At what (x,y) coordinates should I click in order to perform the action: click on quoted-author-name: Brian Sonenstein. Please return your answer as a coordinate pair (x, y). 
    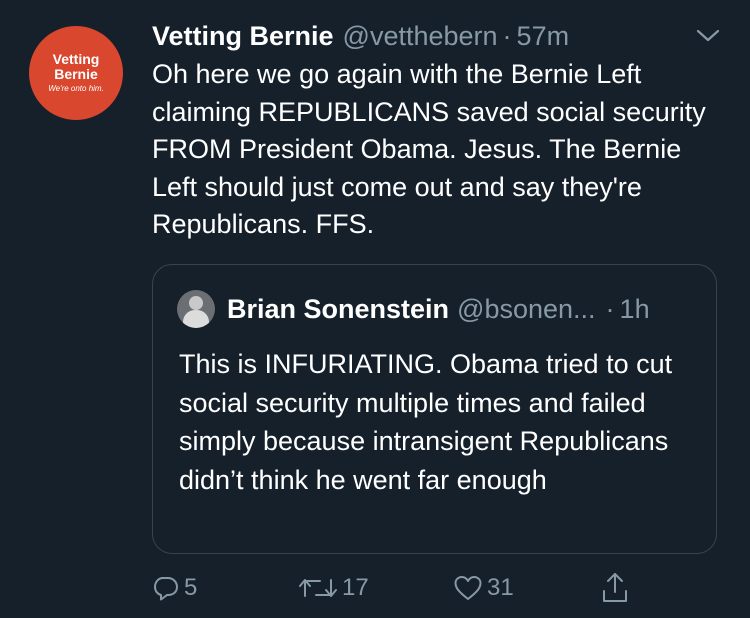
    Looking at the image, I should click on (338, 308).